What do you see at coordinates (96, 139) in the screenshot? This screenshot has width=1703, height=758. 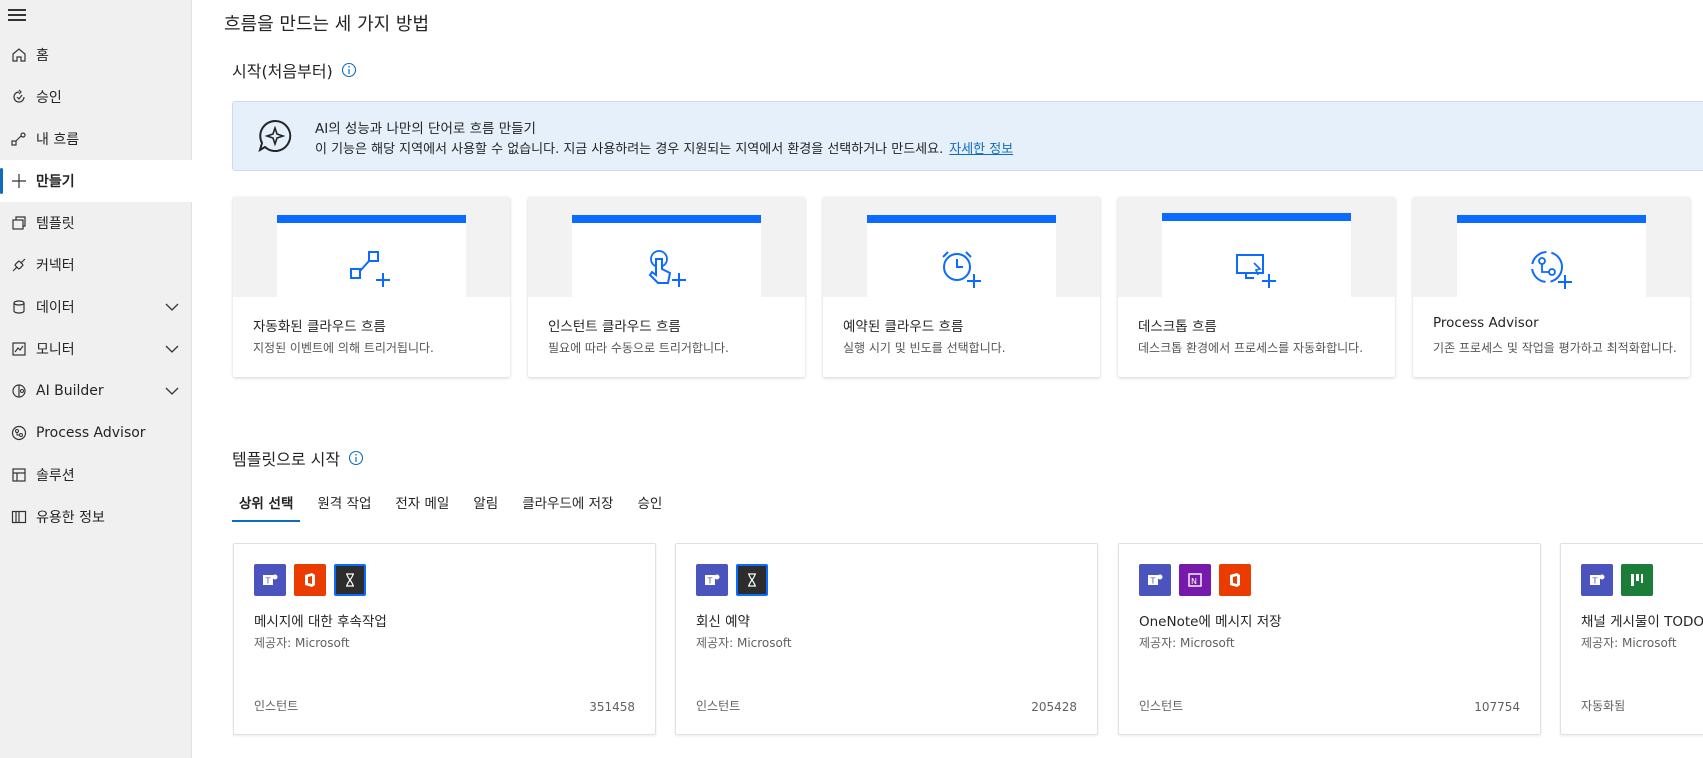 I see `sidebar-item-my-flows: 내 흐름` at bounding box center [96, 139].